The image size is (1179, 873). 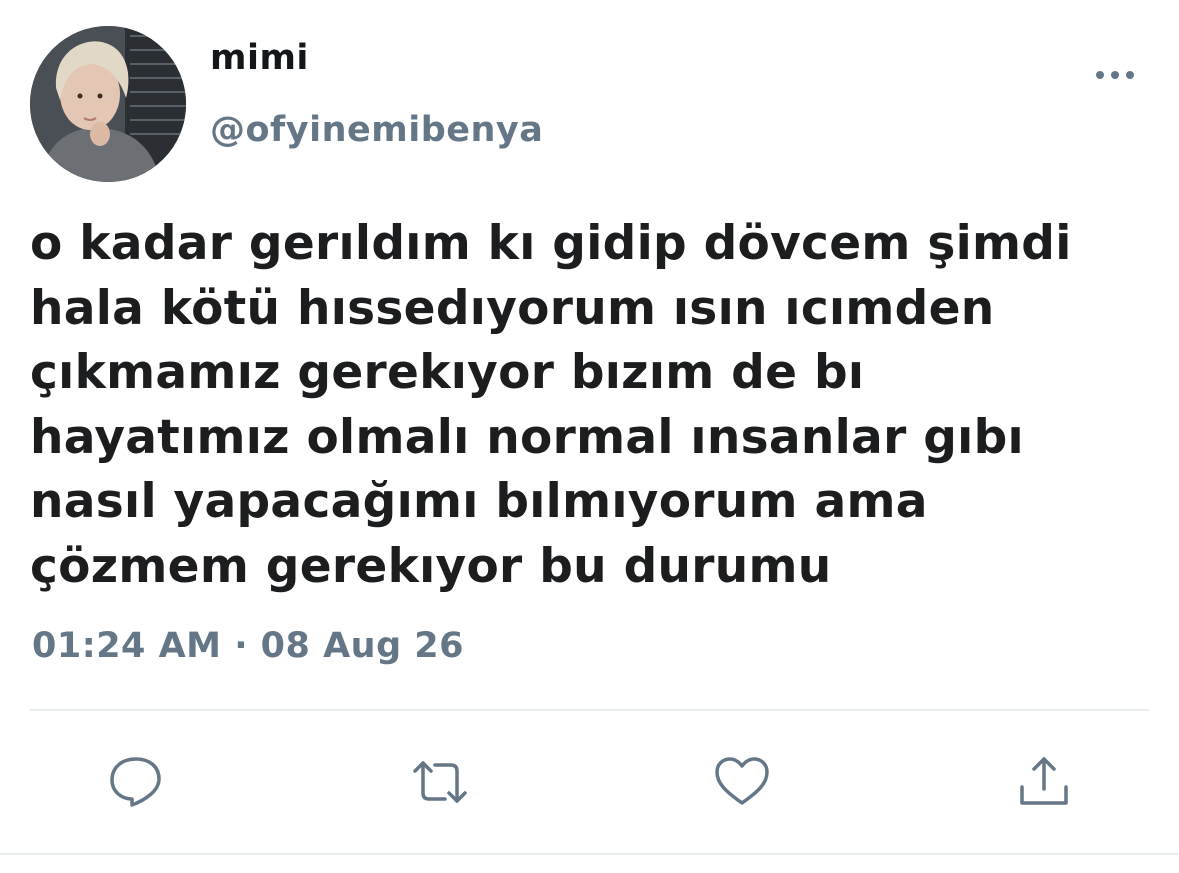 I want to click on bottom-divider, so click(x=589, y=854).